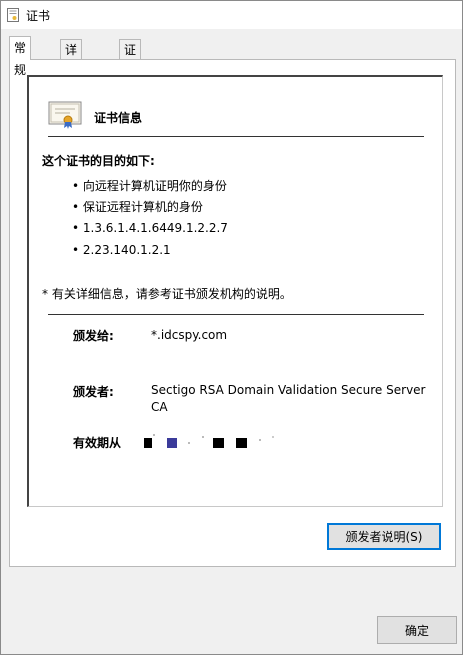 This screenshot has height=655, width=463. Describe the element at coordinates (231, 15) in the screenshot. I see `title-bar: 证书` at that location.